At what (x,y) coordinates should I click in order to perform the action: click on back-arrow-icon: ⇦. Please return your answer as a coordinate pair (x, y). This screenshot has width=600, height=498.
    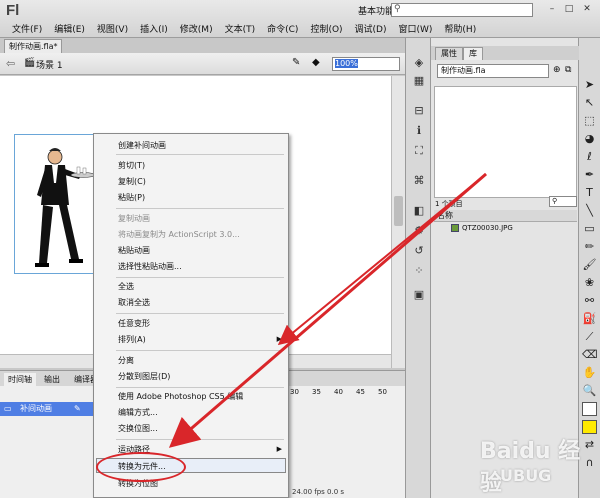
    Looking at the image, I should click on (10, 63).